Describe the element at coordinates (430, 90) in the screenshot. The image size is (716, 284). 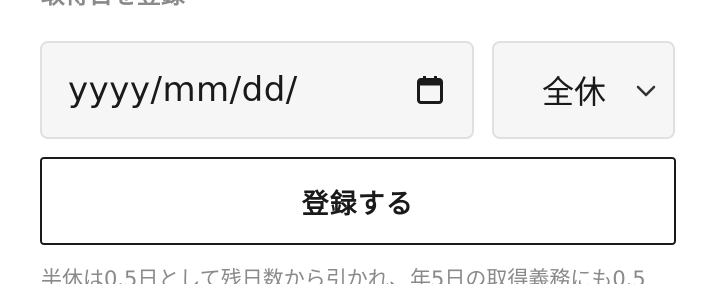
I see `calendar-icon` at that location.